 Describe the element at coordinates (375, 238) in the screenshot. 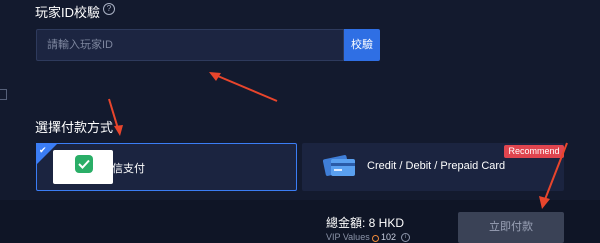

I see `vip-coin-icon` at that location.